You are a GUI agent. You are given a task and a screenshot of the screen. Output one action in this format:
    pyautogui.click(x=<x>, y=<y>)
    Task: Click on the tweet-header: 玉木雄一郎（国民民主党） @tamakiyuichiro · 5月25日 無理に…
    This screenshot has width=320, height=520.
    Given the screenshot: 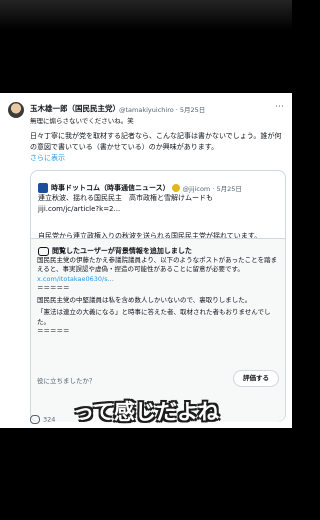 What is the action you would take?
    pyautogui.click(x=146, y=115)
    